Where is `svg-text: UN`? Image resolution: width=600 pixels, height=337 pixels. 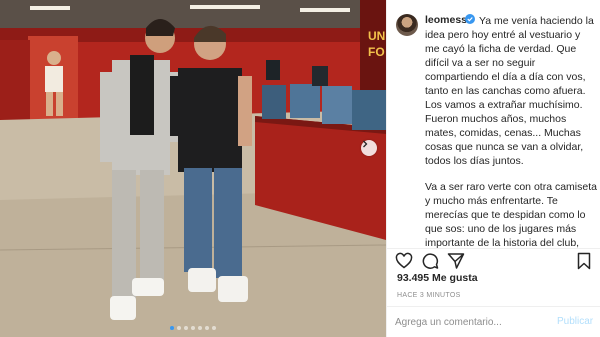
svg-text: UN is located at coordinates (376, 36).